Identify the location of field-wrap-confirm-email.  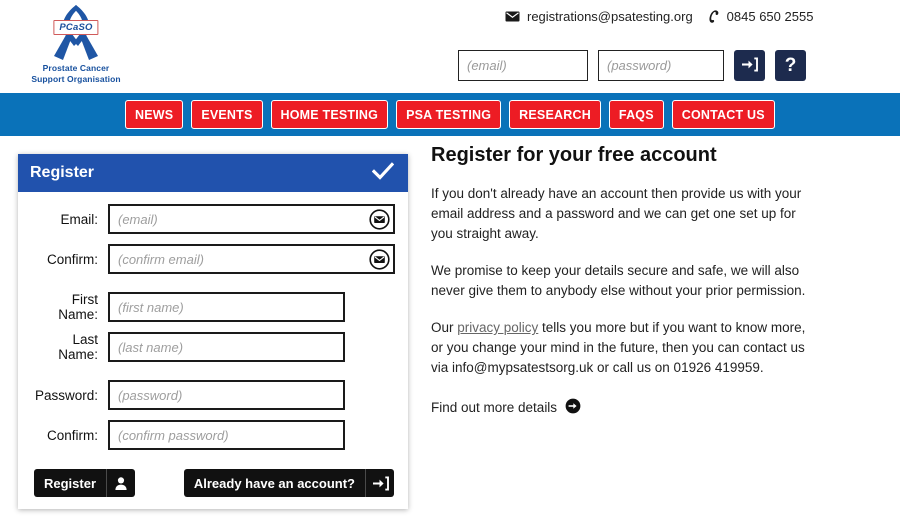
(251, 259).